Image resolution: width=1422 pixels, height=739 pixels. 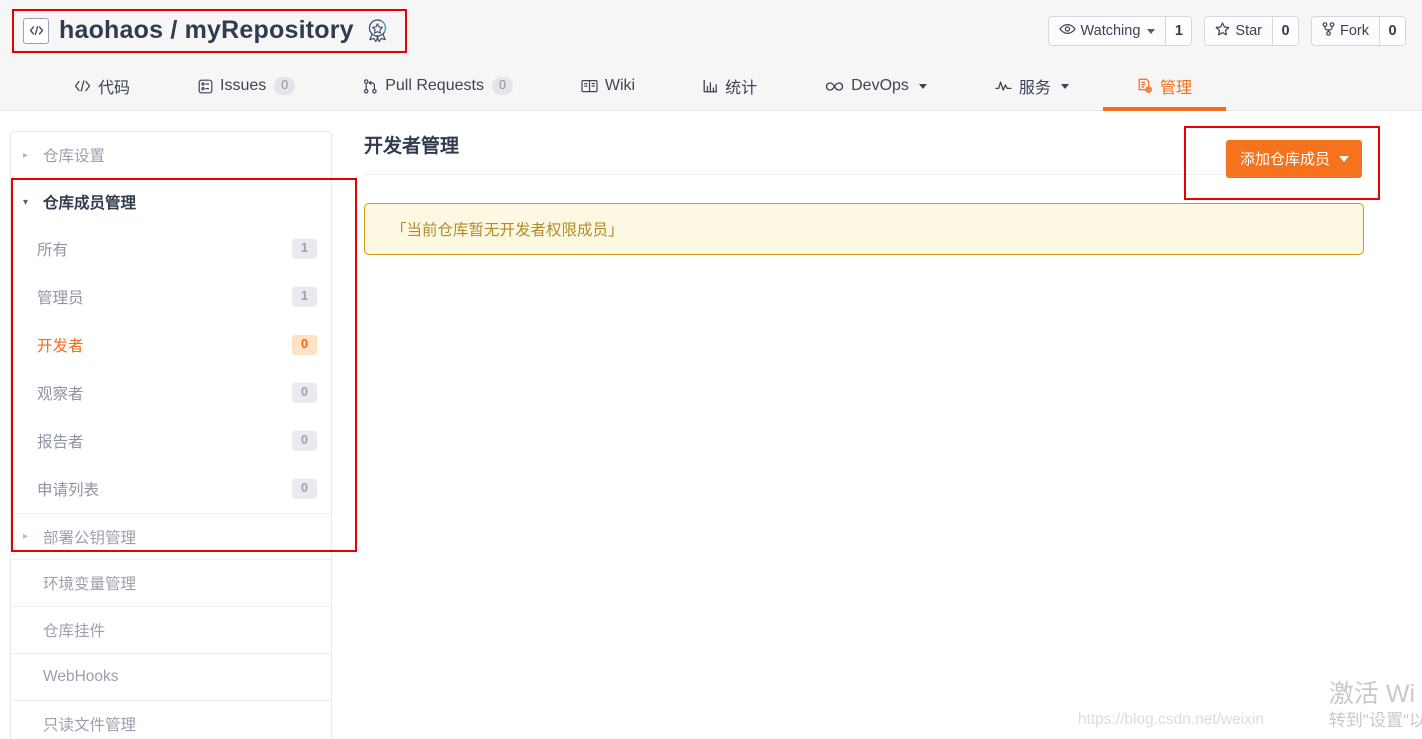 I want to click on tab-management: 管理, so click(x=1164, y=86).